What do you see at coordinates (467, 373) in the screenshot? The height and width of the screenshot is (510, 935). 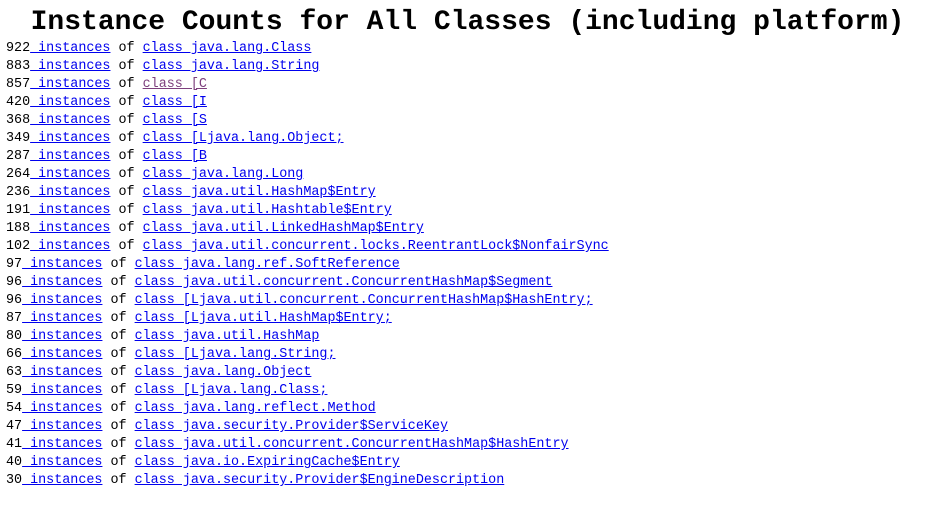 I see `instance-row: 63 instances of class java.lang.Object` at bounding box center [467, 373].